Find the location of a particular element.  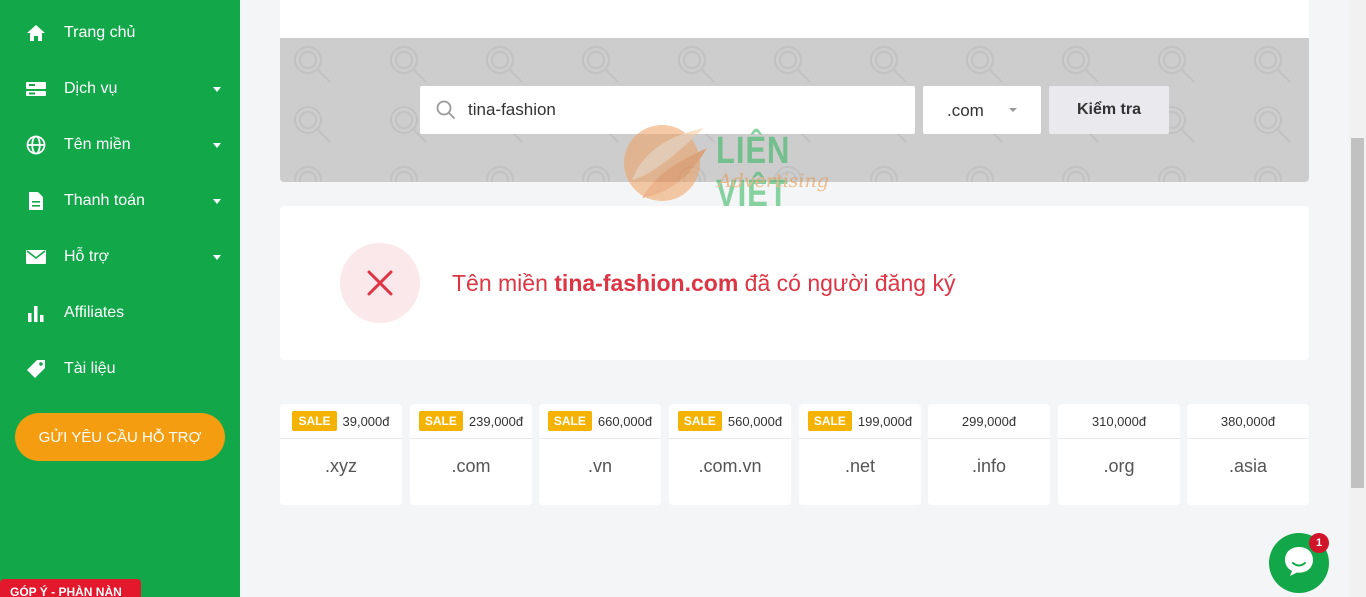

sidebar-item-services: Dịch vụ is located at coordinates (120, 89).